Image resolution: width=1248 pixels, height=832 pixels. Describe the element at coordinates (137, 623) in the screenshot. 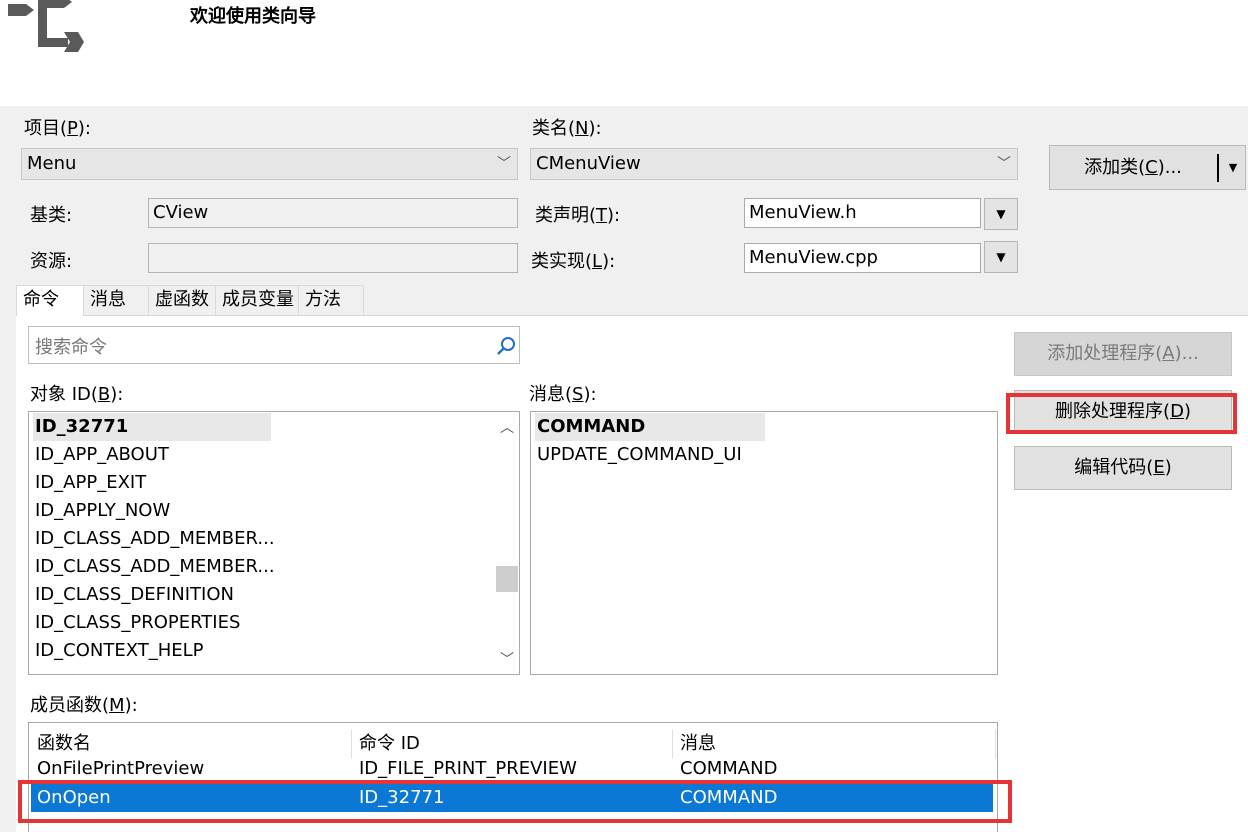

I see `list-item: ID_CLASS_PROPERTIES` at that location.